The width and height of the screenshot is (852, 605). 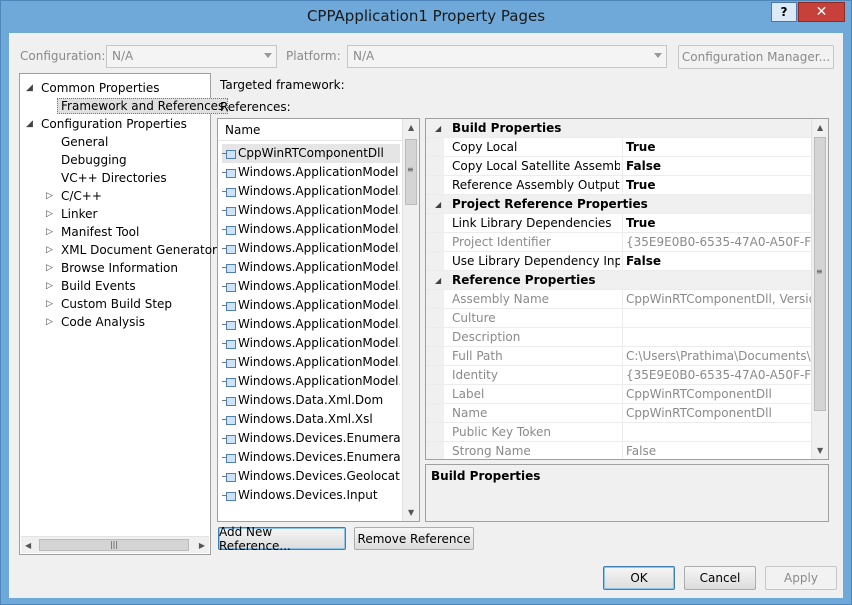 I want to click on reference-item: Windows.ApplicationModel.Resources.Core, so click(x=311, y=343).